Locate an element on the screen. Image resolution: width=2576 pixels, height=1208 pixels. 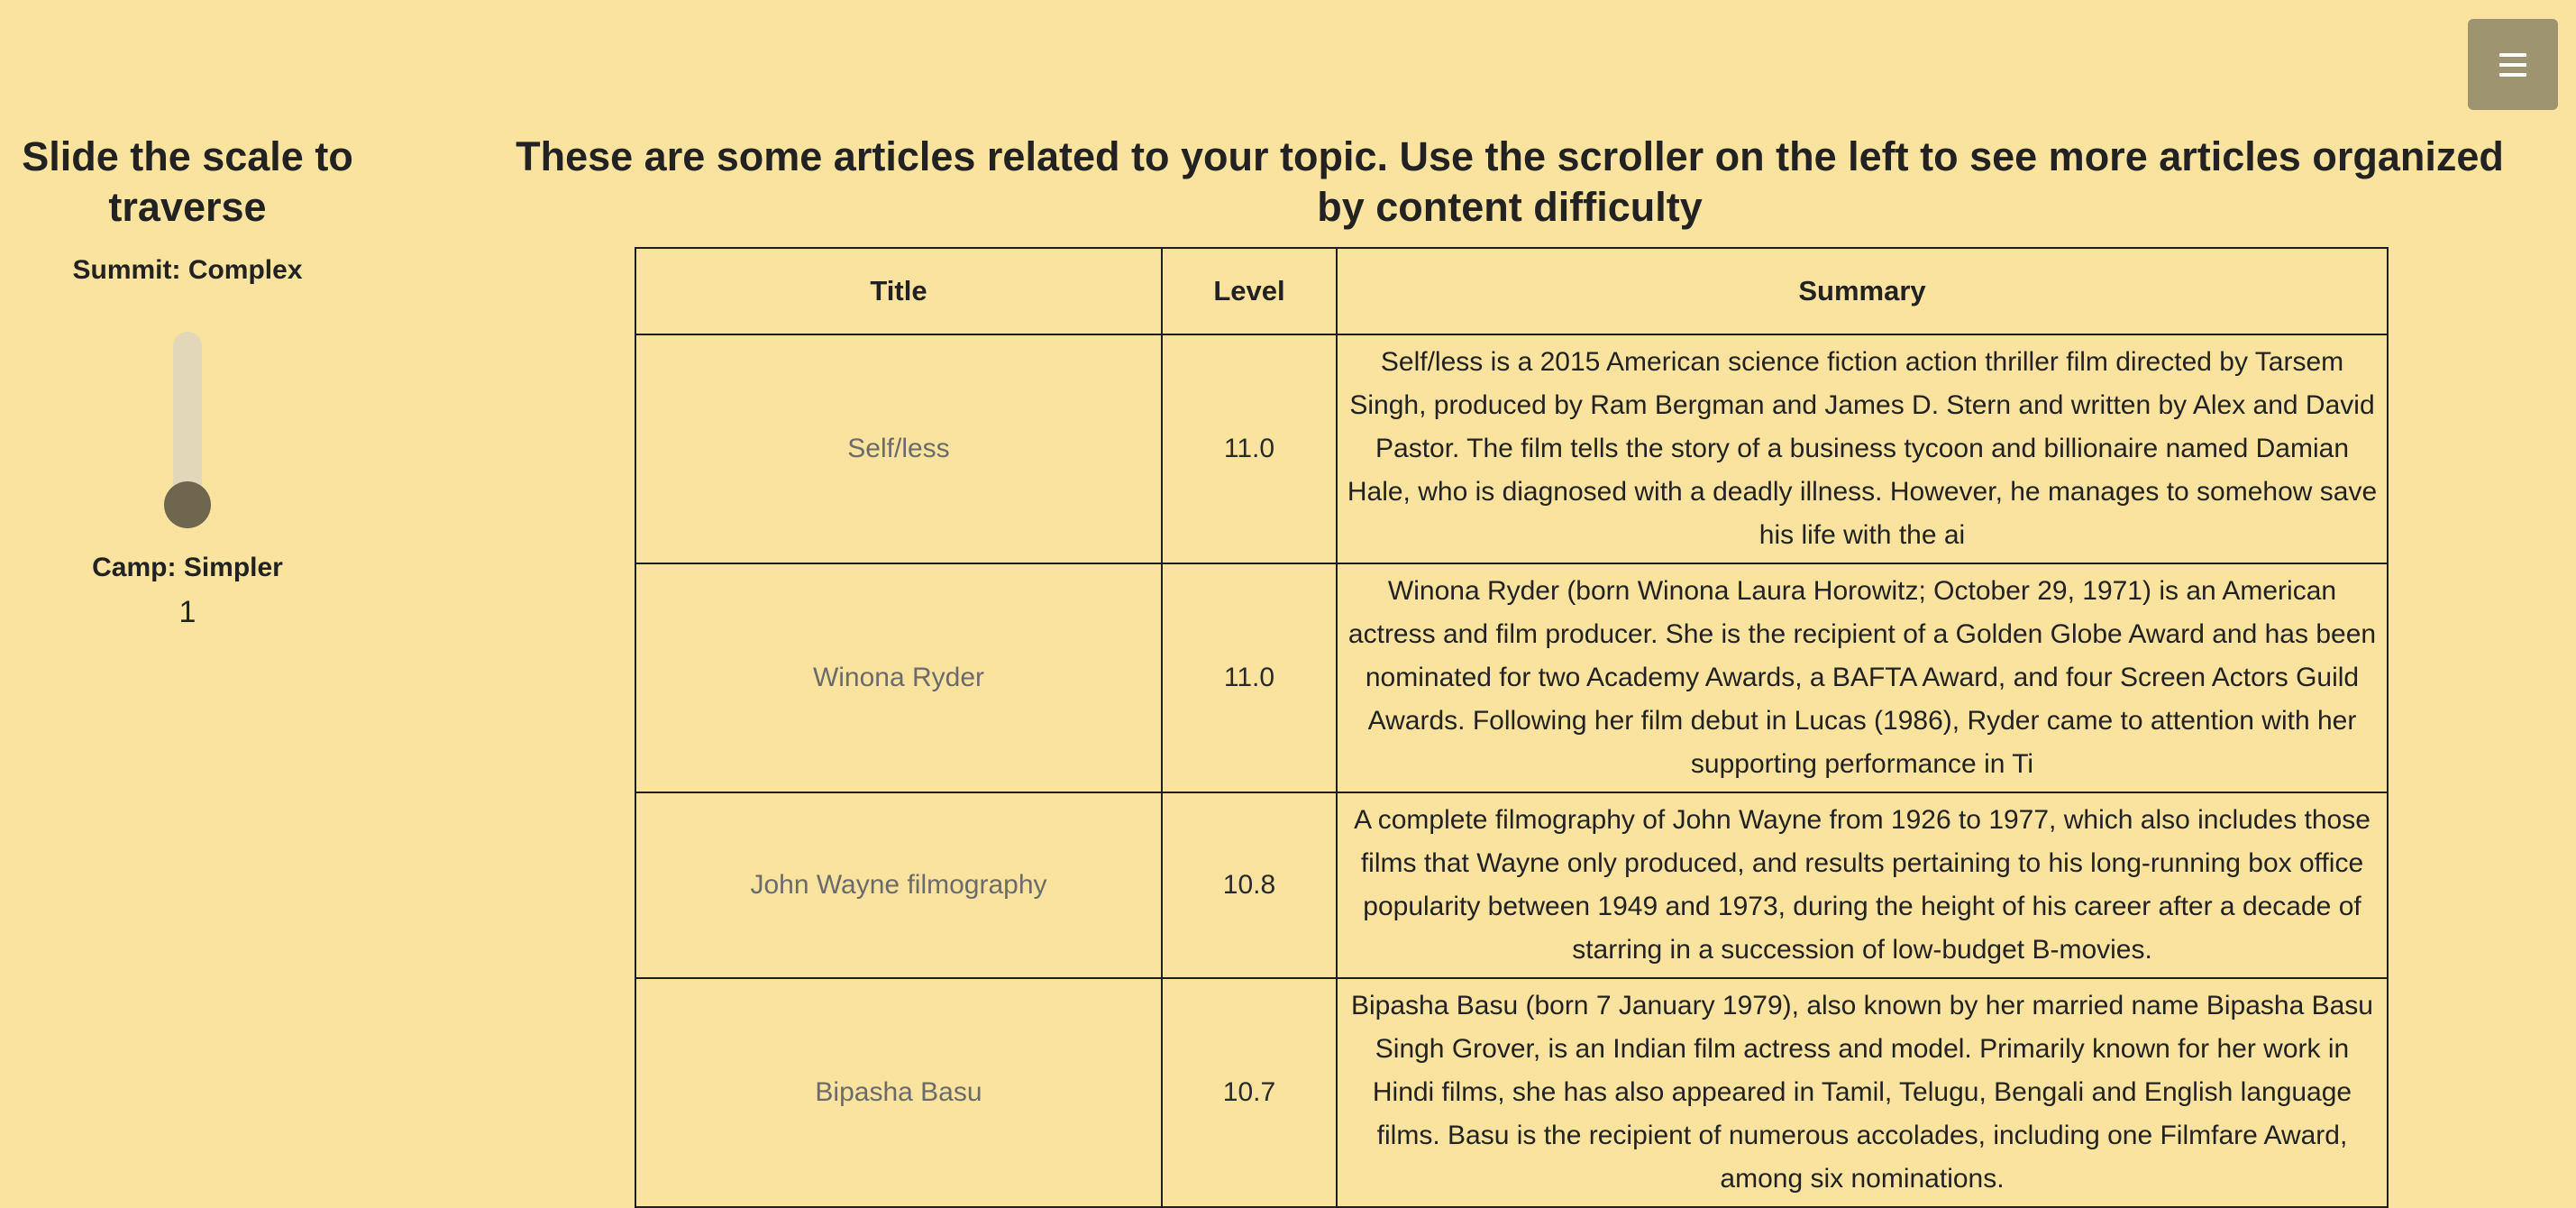
article-title-link: Self/less is located at coordinates (898, 448).